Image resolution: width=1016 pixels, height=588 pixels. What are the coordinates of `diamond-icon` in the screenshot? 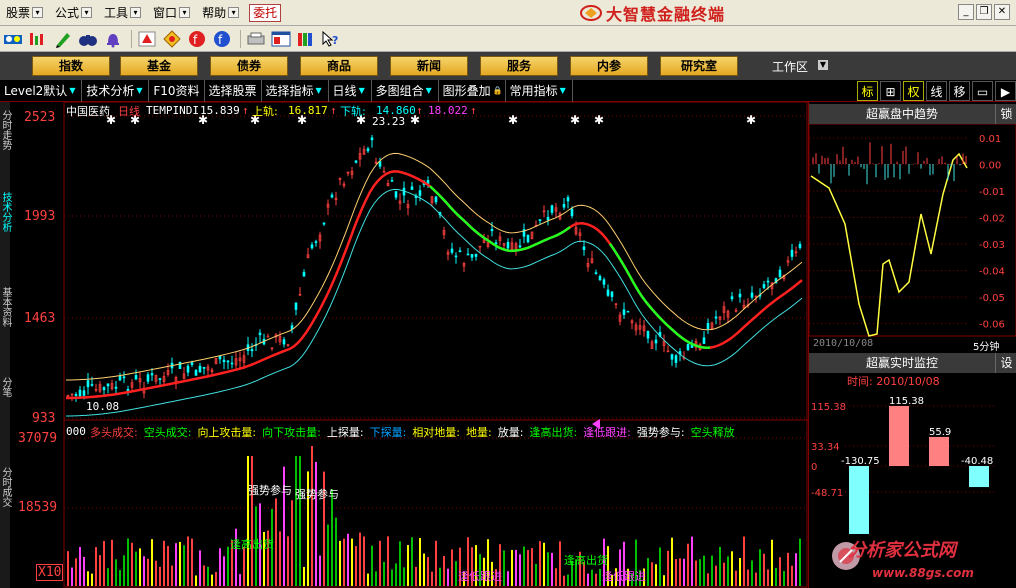 It's located at (172, 39).